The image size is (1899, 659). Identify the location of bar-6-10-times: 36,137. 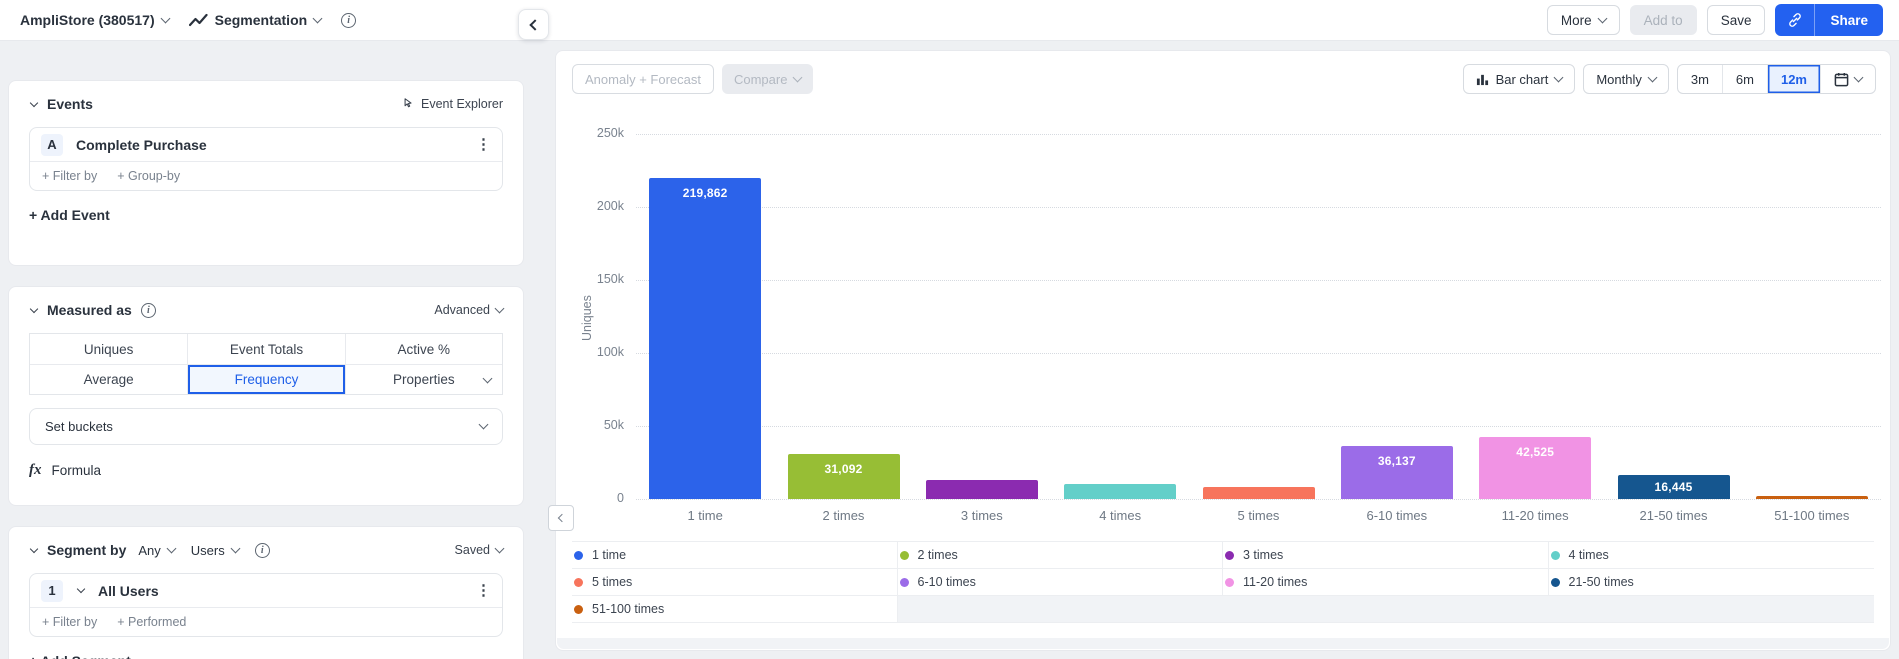
(1396, 472).